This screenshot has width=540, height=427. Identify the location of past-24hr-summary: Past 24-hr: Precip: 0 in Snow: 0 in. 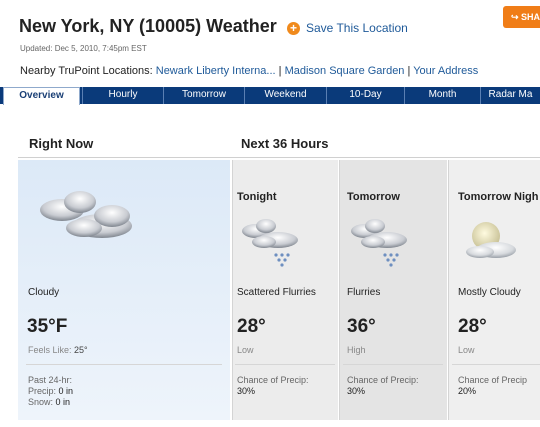
(50, 391).